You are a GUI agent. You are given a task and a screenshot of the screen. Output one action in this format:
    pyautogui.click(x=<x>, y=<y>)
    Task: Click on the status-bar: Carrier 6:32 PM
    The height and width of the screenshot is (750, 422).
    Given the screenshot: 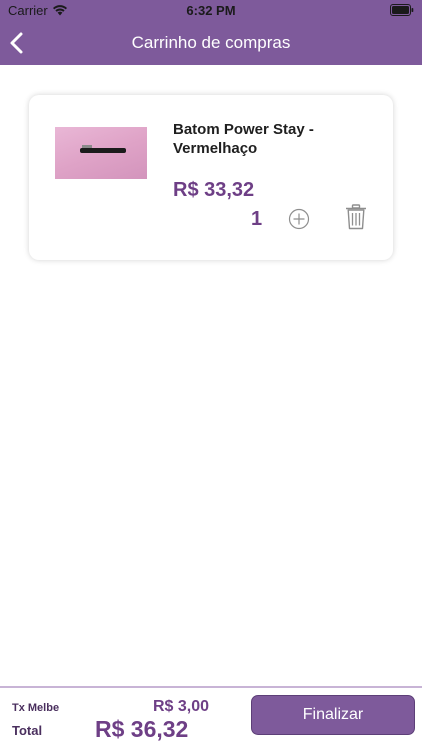 What is the action you would take?
    pyautogui.click(x=211, y=11)
    